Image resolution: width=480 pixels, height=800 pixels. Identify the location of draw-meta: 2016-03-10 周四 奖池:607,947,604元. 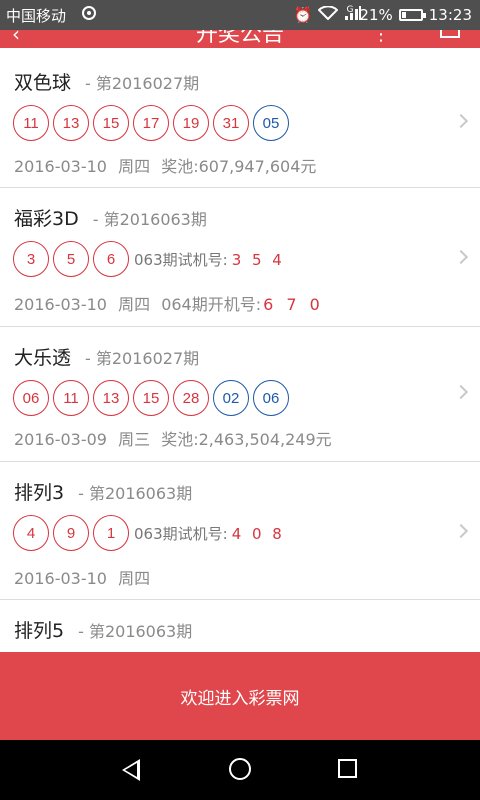
(240, 165).